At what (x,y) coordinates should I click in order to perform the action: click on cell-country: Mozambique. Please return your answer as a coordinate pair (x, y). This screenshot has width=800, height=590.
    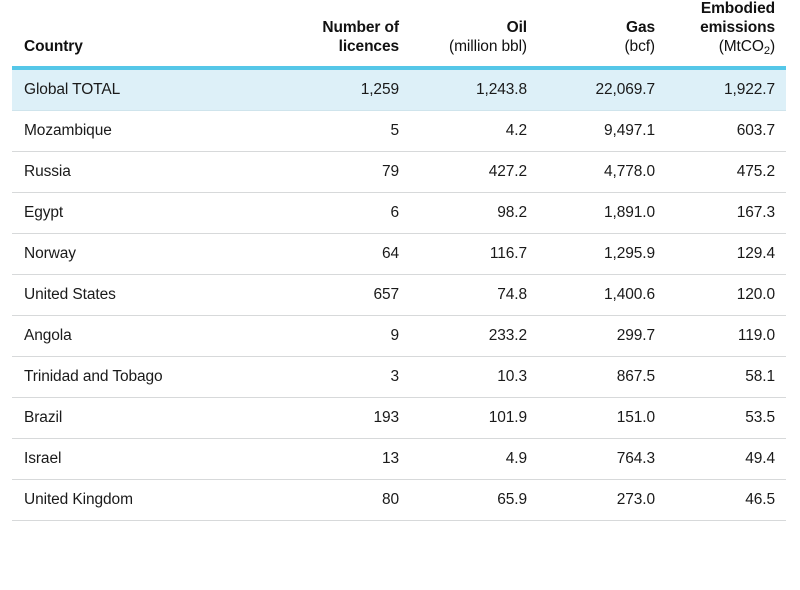
    Looking at the image, I should click on (152, 131).